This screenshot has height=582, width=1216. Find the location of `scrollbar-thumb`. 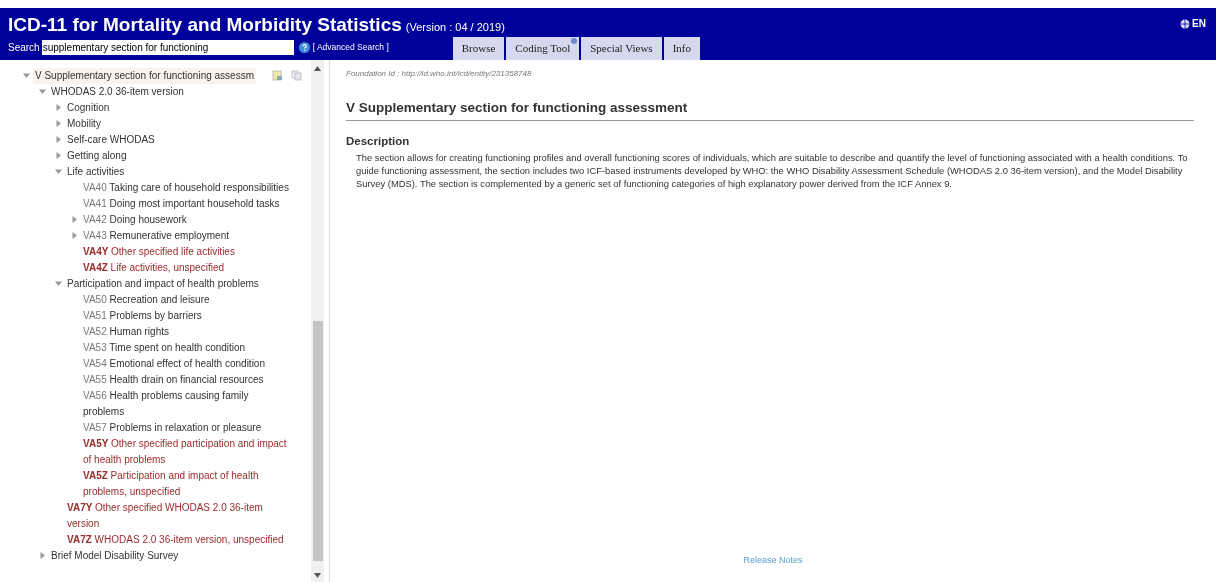

scrollbar-thumb is located at coordinates (317, 441).